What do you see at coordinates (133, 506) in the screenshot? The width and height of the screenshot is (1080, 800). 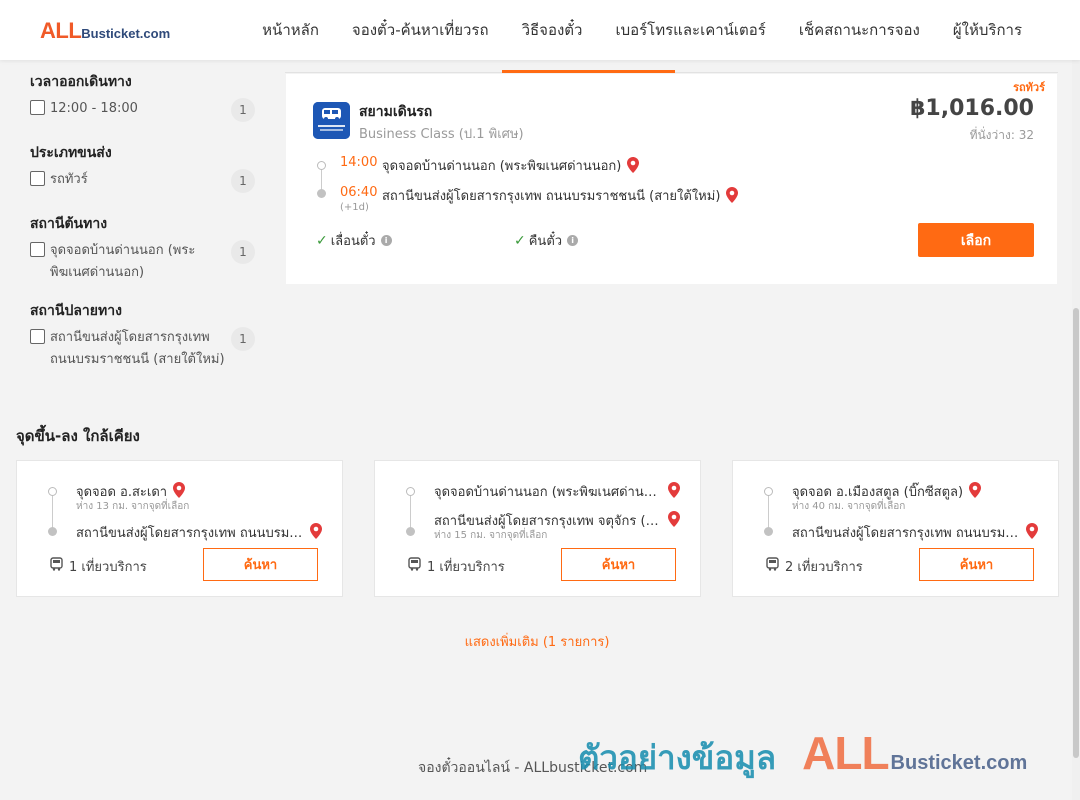 I see `nearby-from-distance: ห่าง 13 กม. จากจุดที่เลือก` at bounding box center [133, 506].